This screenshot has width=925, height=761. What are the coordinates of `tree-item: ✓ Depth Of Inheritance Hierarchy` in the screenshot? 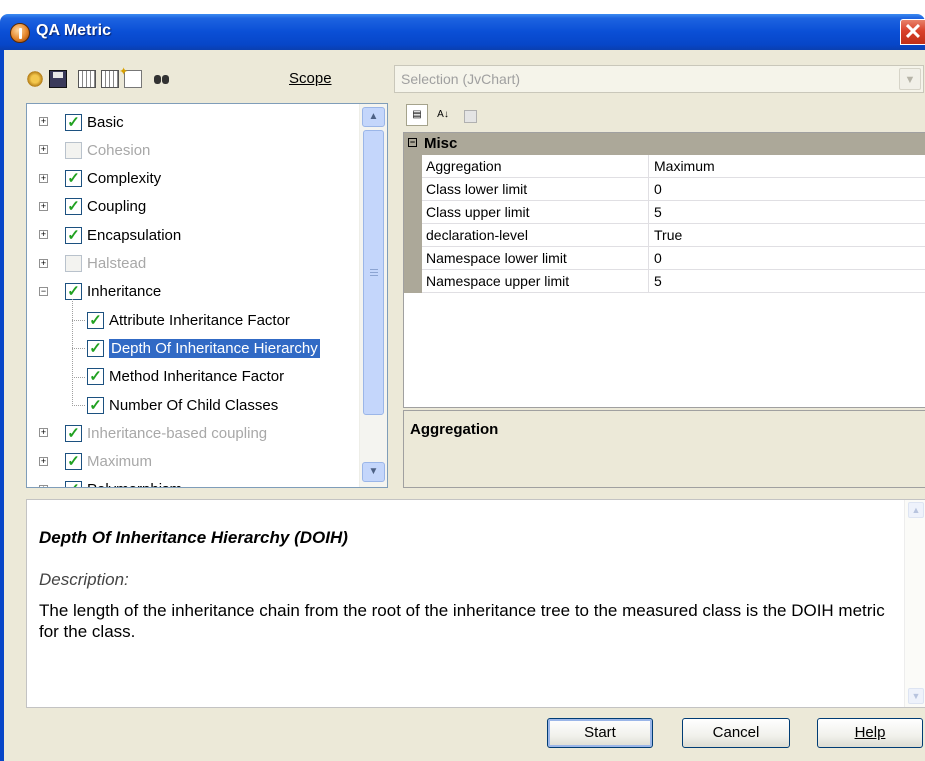 It's located at (196, 348).